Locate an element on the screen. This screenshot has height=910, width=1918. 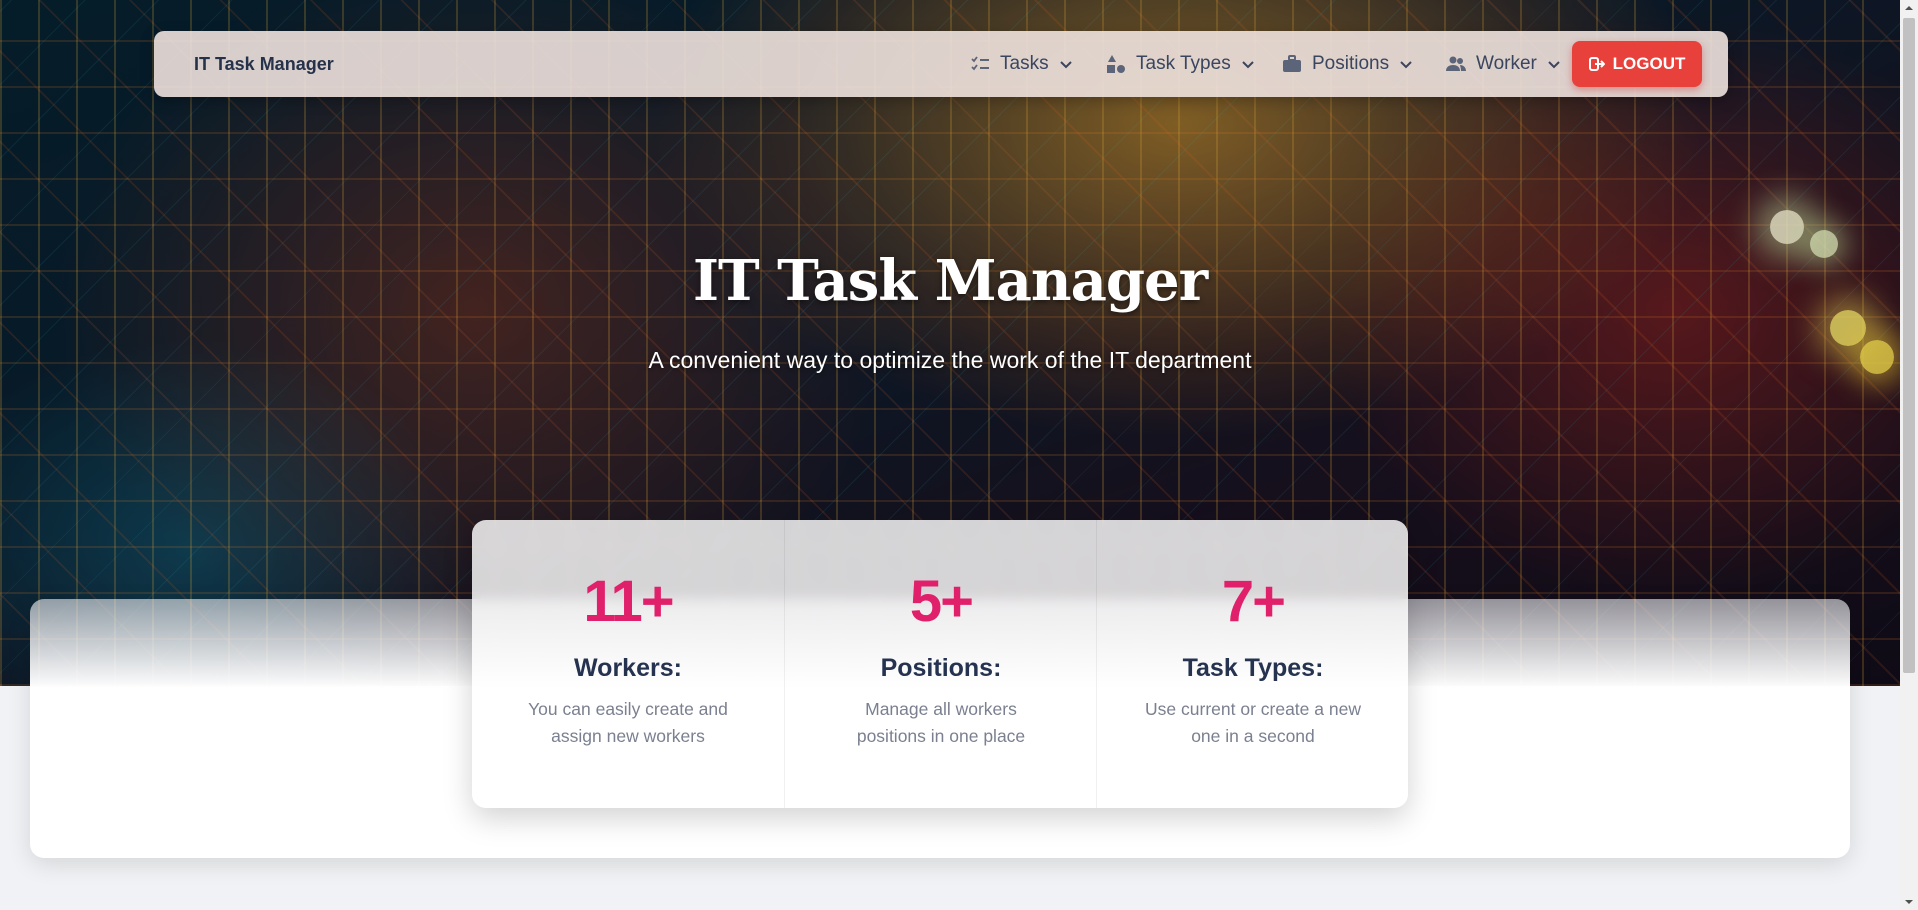
scrollbar-thumb is located at coordinates (1909, 345).